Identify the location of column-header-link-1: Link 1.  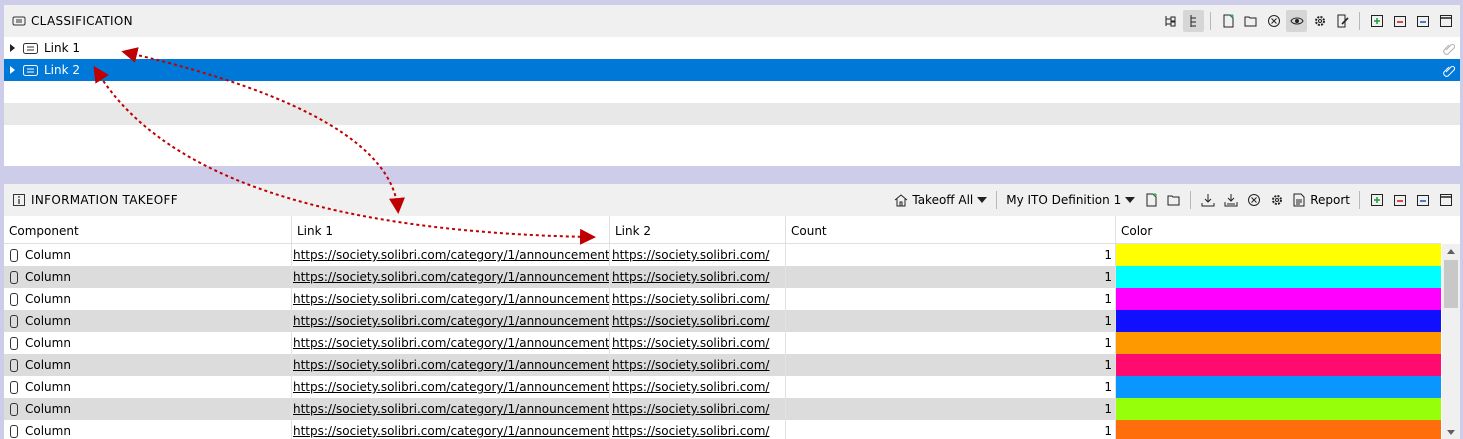
(451, 229).